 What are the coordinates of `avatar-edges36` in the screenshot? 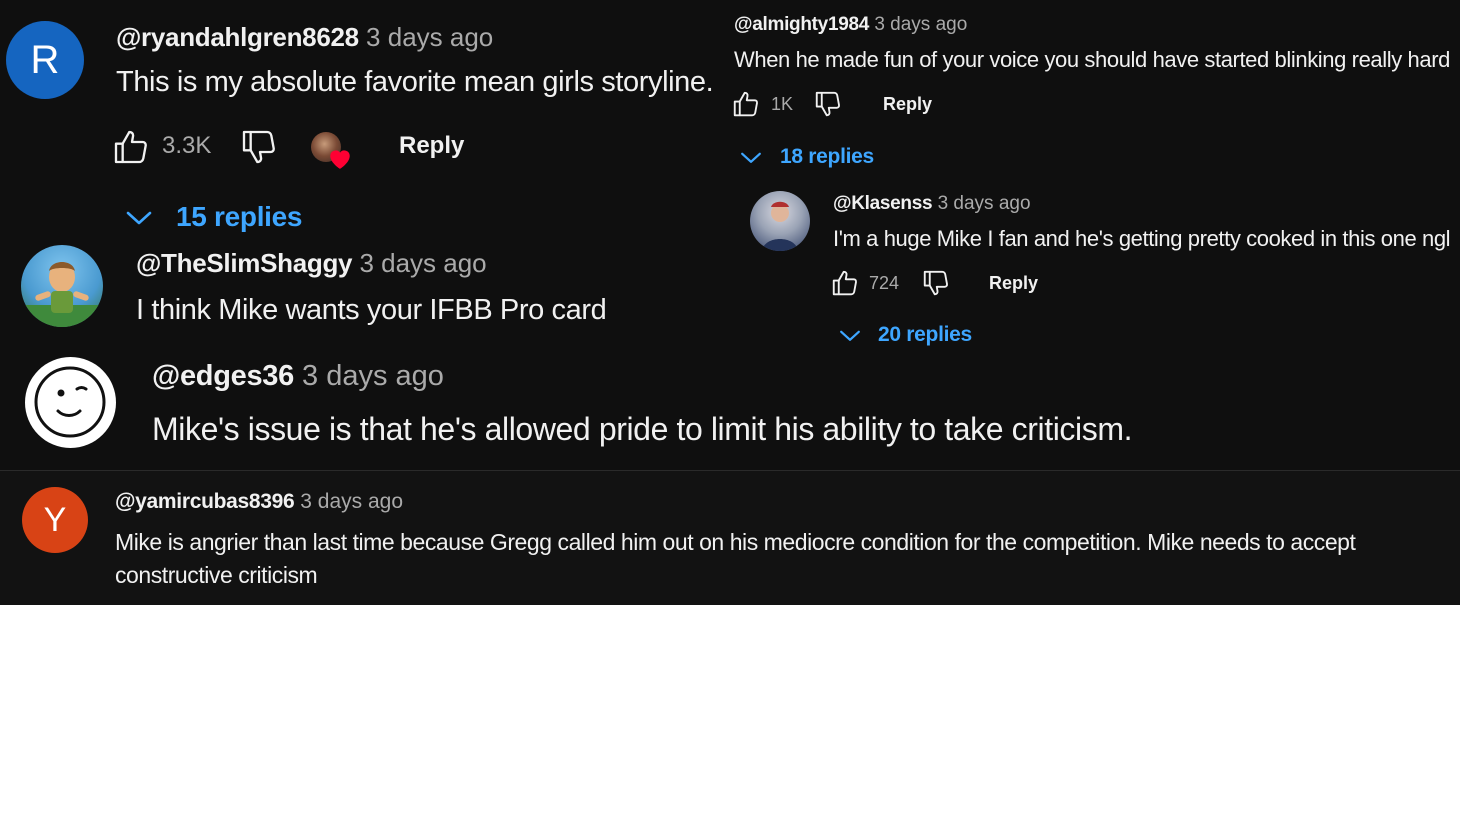 It's located at (70, 402).